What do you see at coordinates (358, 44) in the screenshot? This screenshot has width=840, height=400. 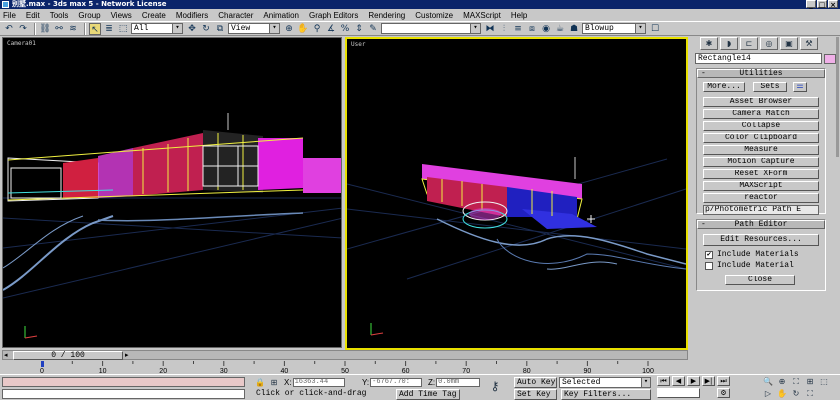 I see `viewport-label: User` at bounding box center [358, 44].